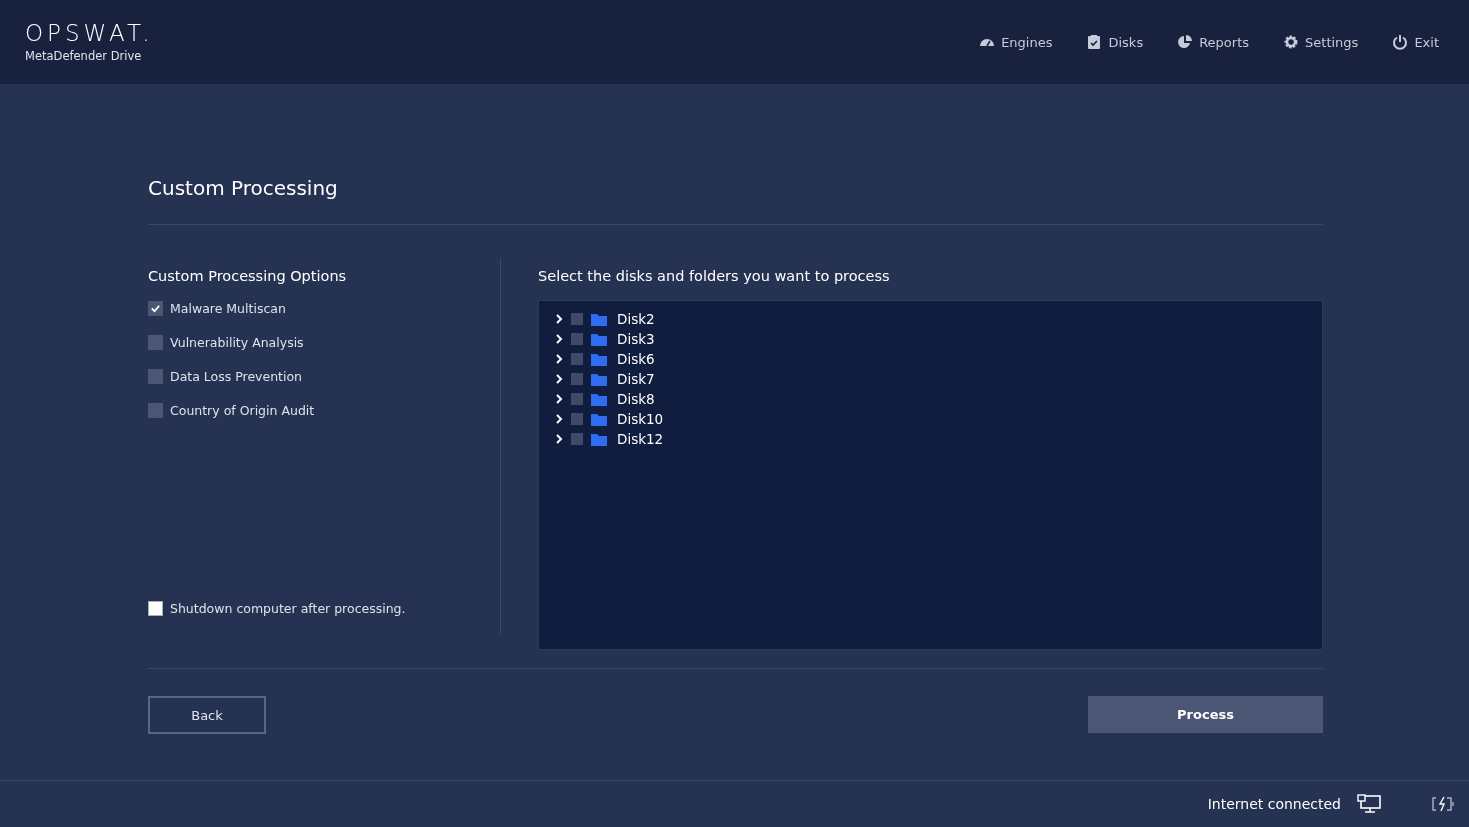  Describe the element at coordinates (640, 439) in the screenshot. I see `disk-label: Disk12` at that location.